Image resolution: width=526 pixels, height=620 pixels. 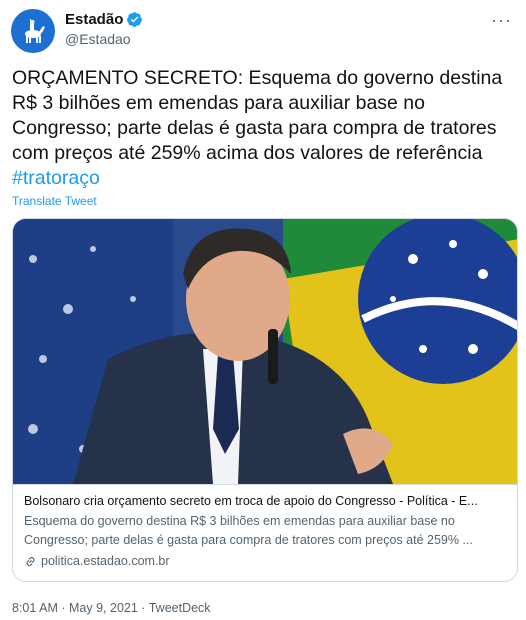 I want to click on tweet-meta: 8:01 AM · May 9, 2021 · TweetDeck, so click(x=111, y=608).